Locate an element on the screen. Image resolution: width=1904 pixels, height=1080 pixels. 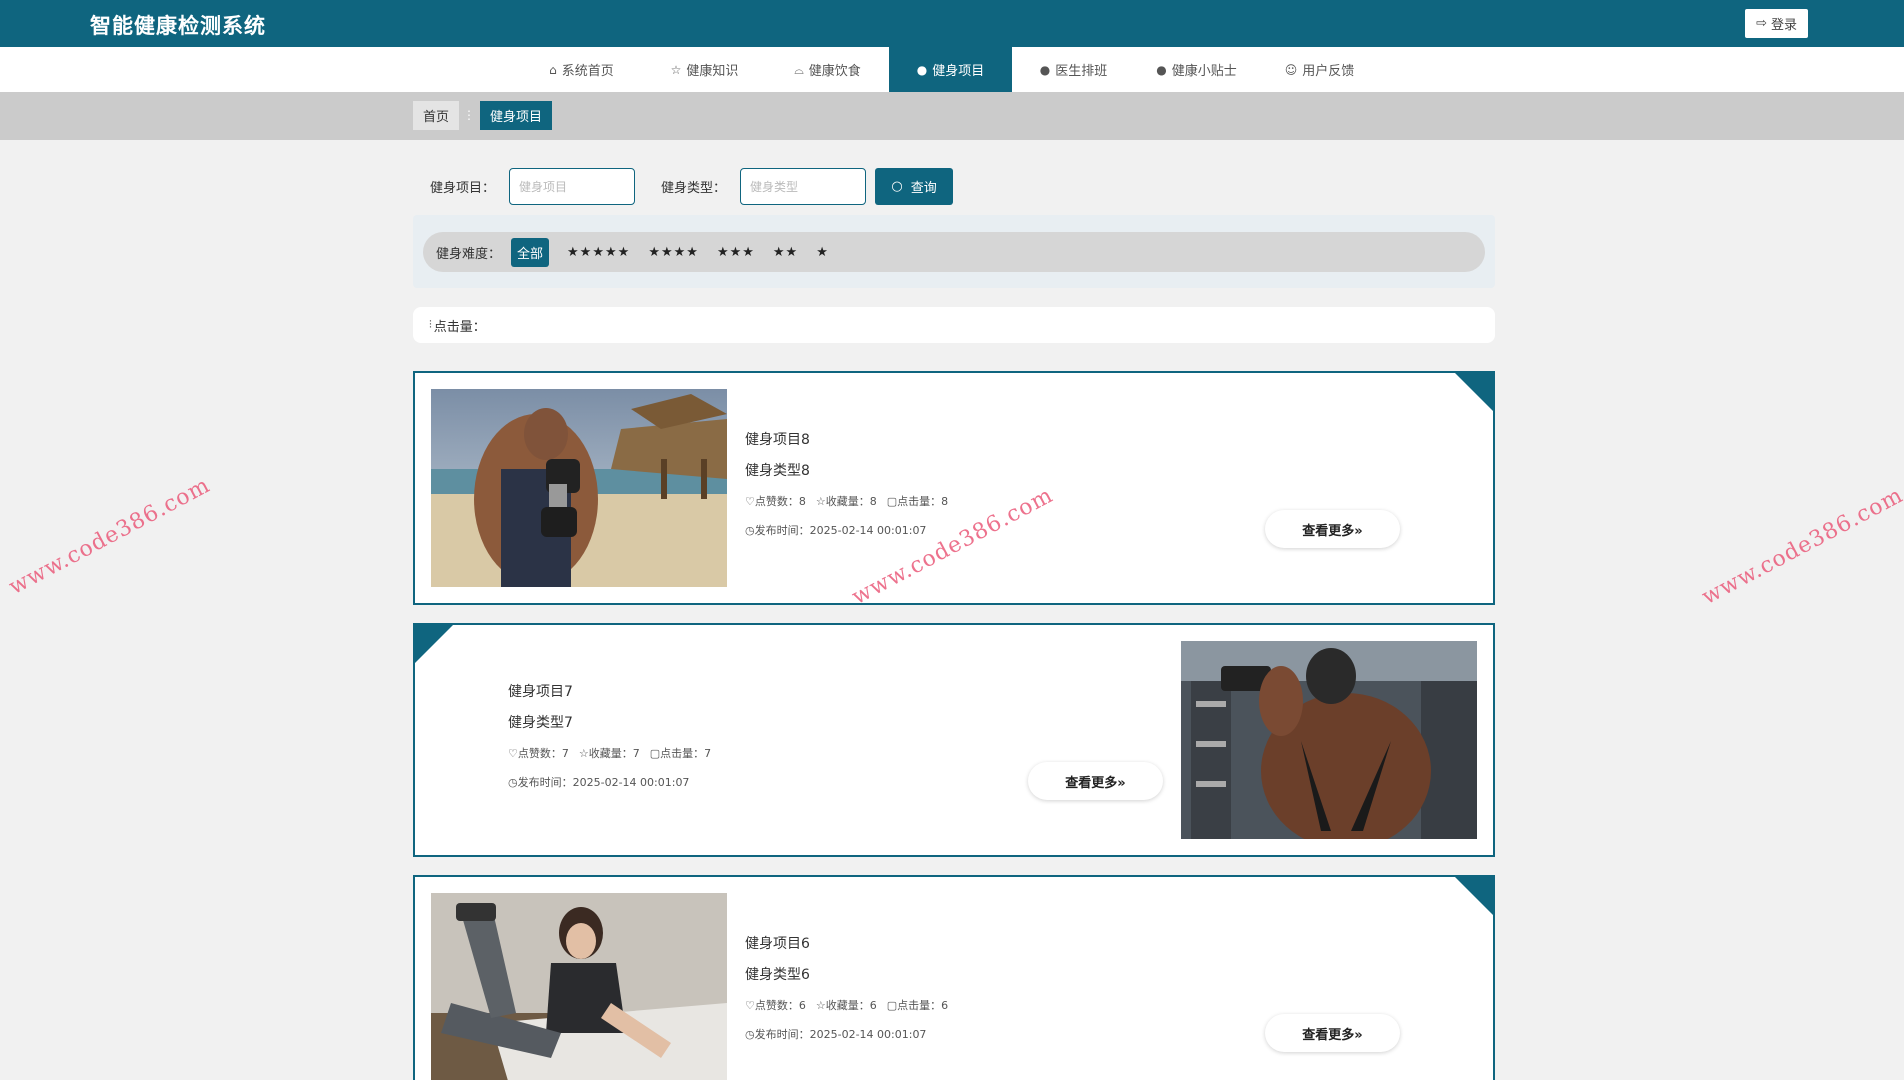
nav-label: 医生排班 is located at coordinates (1081, 71).